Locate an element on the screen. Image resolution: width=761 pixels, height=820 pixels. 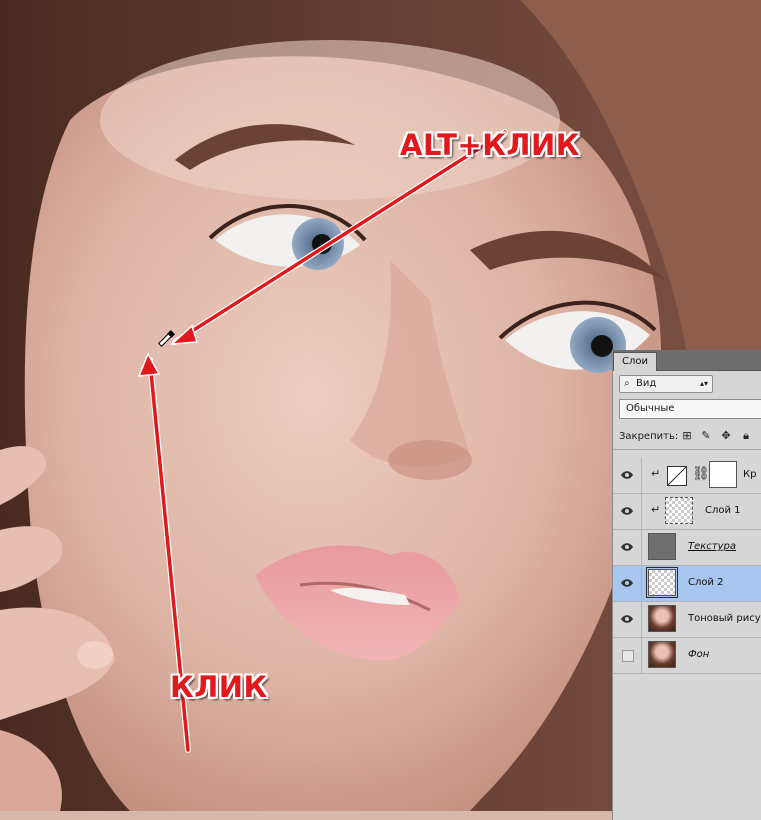
lock-move-icon: ✥ is located at coordinates (726, 436).